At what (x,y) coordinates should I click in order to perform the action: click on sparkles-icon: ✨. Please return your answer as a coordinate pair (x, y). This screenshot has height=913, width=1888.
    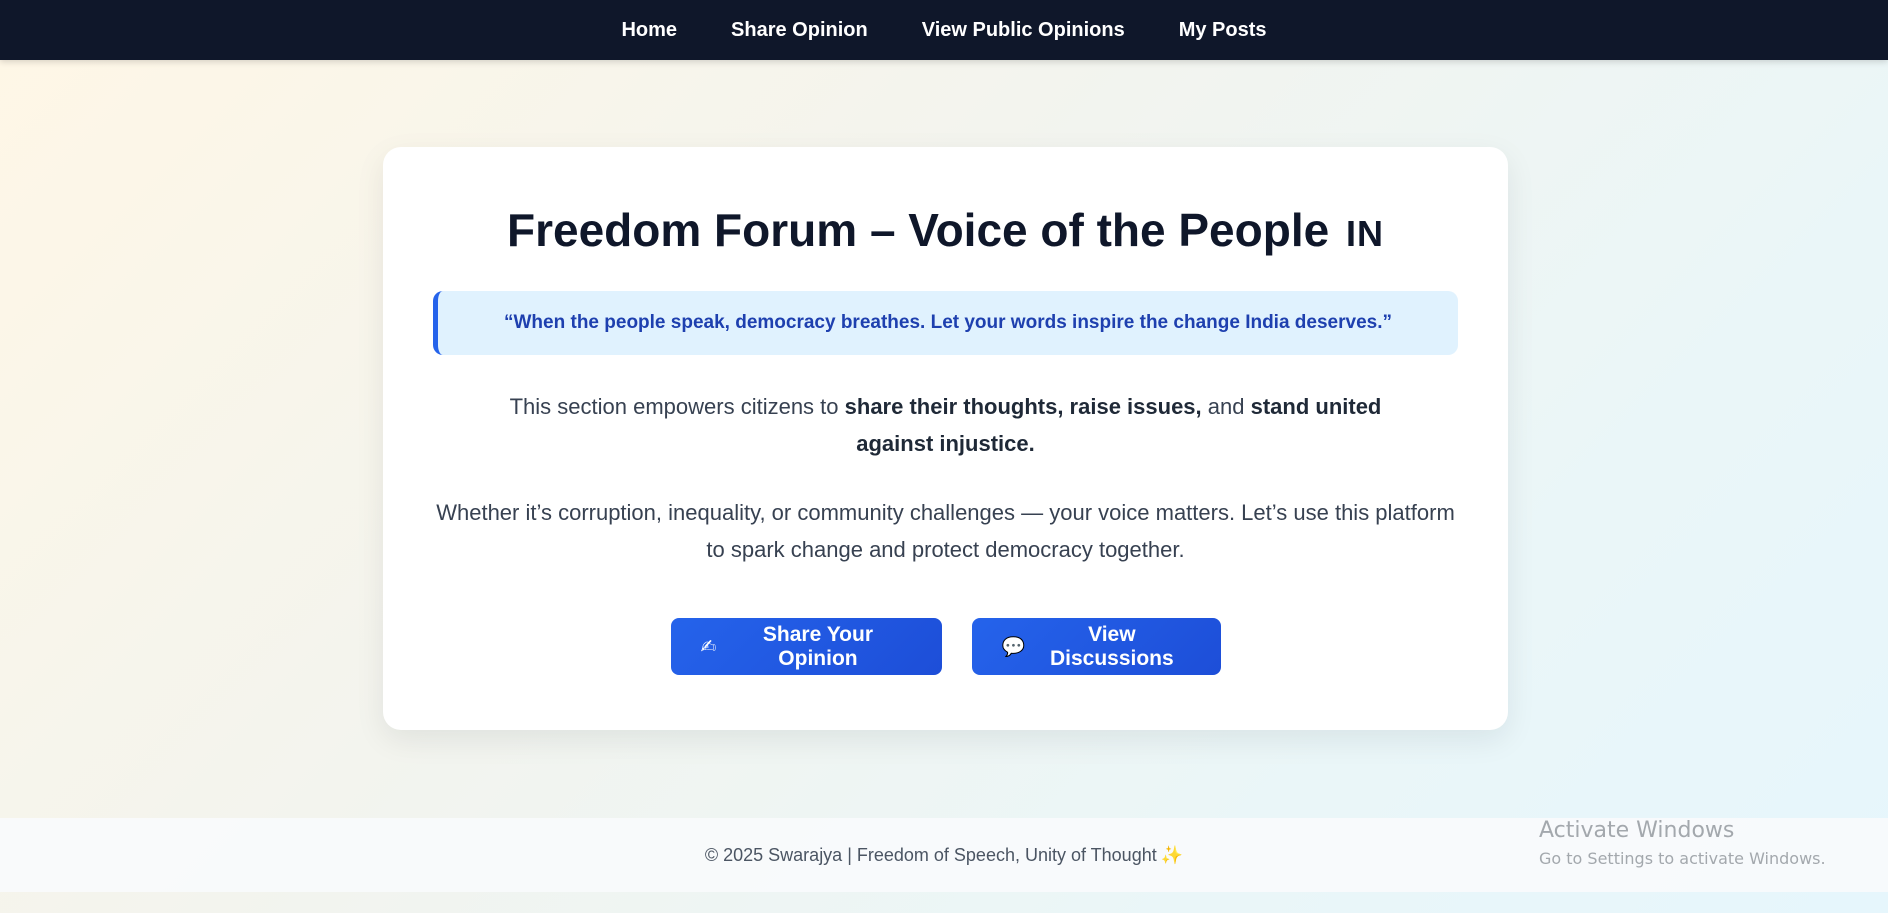
    Looking at the image, I should click on (1172, 854).